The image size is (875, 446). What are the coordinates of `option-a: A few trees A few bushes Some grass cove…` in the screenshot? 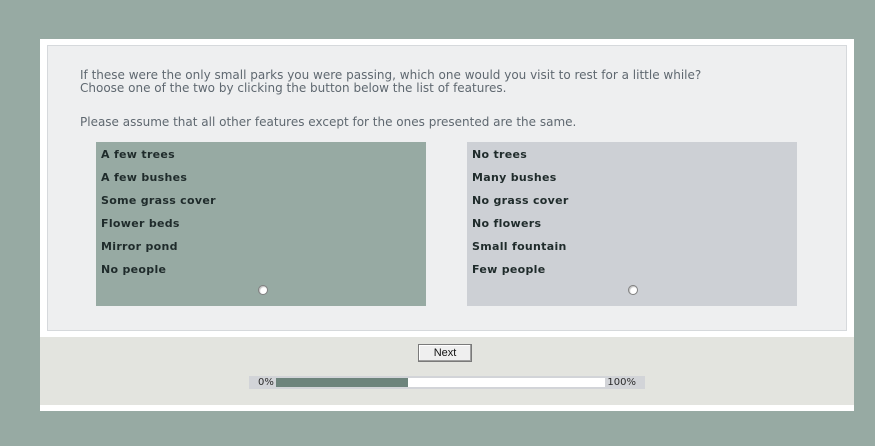 It's located at (261, 224).